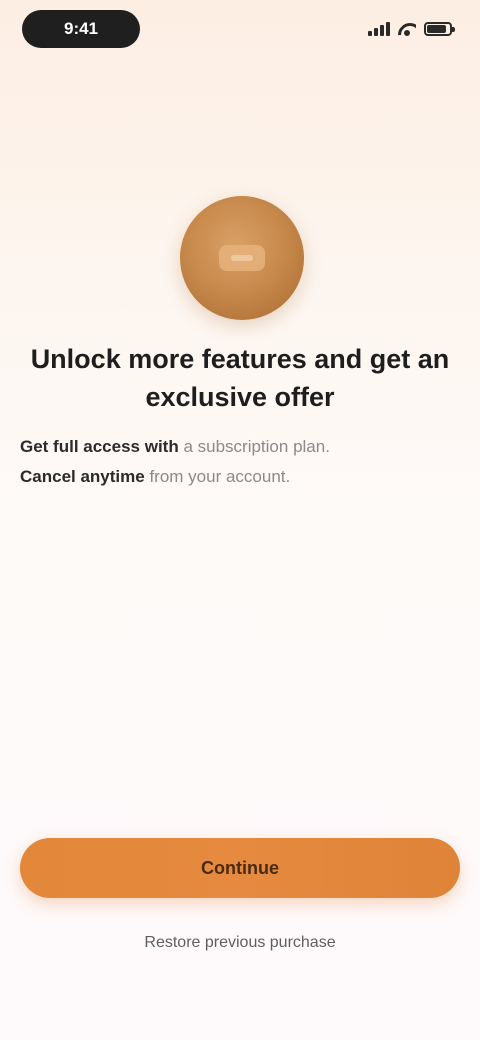 The width and height of the screenshot is (480, 1040). I want to click on continue-button: Continue, so click(240, 868).